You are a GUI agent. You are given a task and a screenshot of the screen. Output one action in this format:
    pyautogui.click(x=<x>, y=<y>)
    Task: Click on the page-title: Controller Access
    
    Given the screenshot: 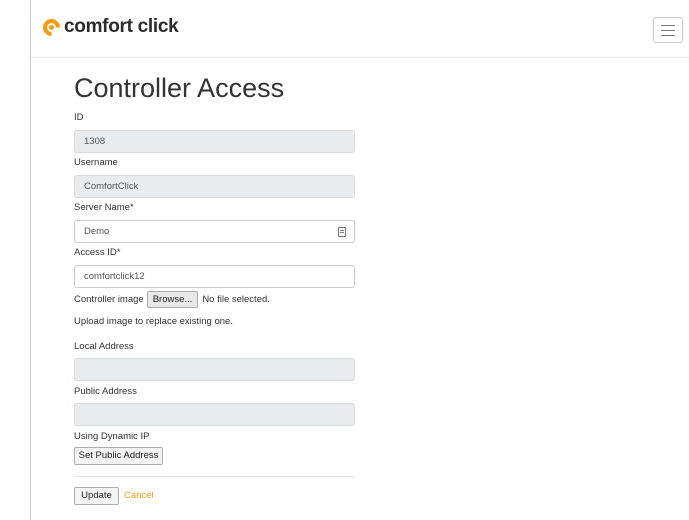 What is the action you would take?
    pyautogui.click(x=179, y=88)
    